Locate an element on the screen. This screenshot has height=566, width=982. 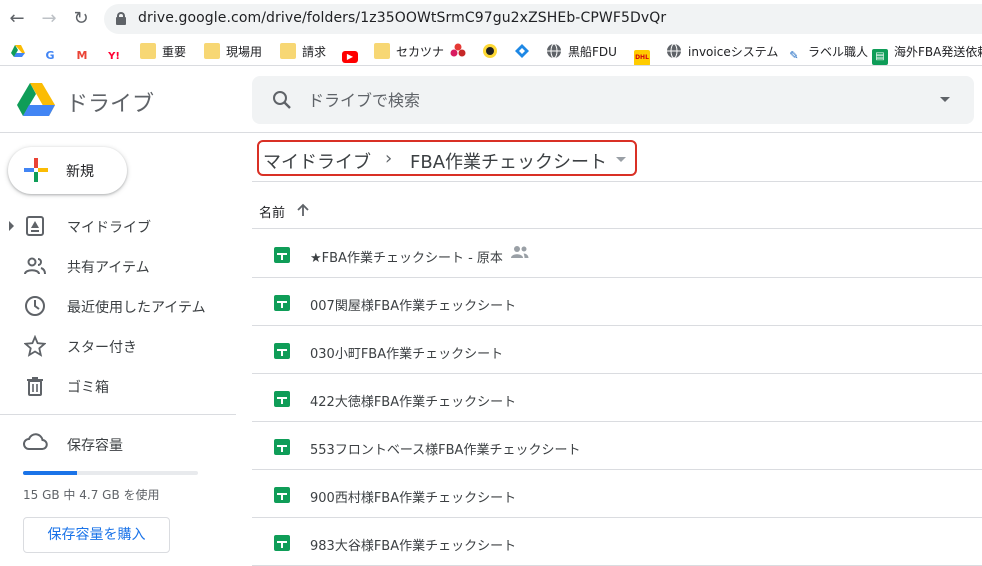
file-row: ★FBA作業チェックシート - 原本 is located at coordinates (617, 254).